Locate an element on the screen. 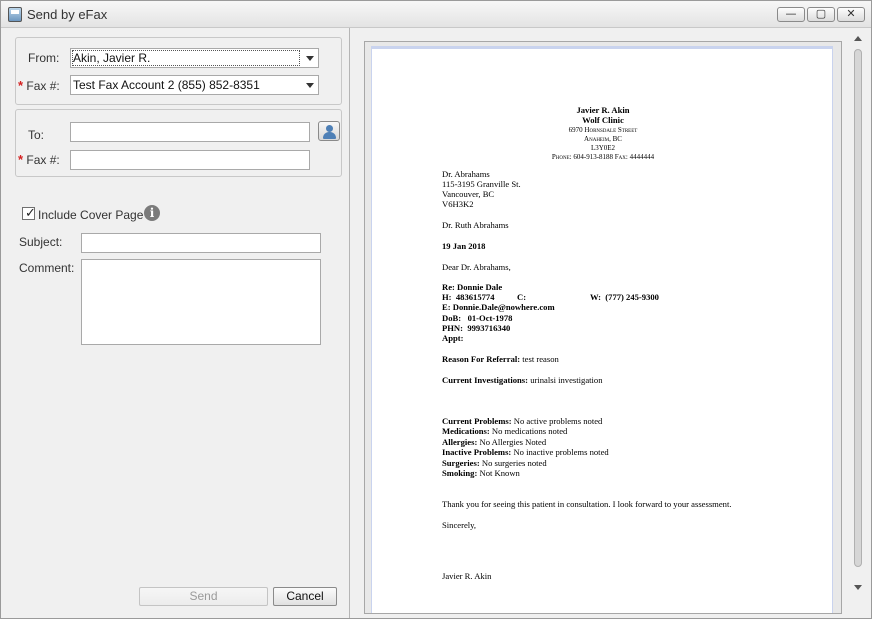  to-label: To: is located at coordinates (36, 135).